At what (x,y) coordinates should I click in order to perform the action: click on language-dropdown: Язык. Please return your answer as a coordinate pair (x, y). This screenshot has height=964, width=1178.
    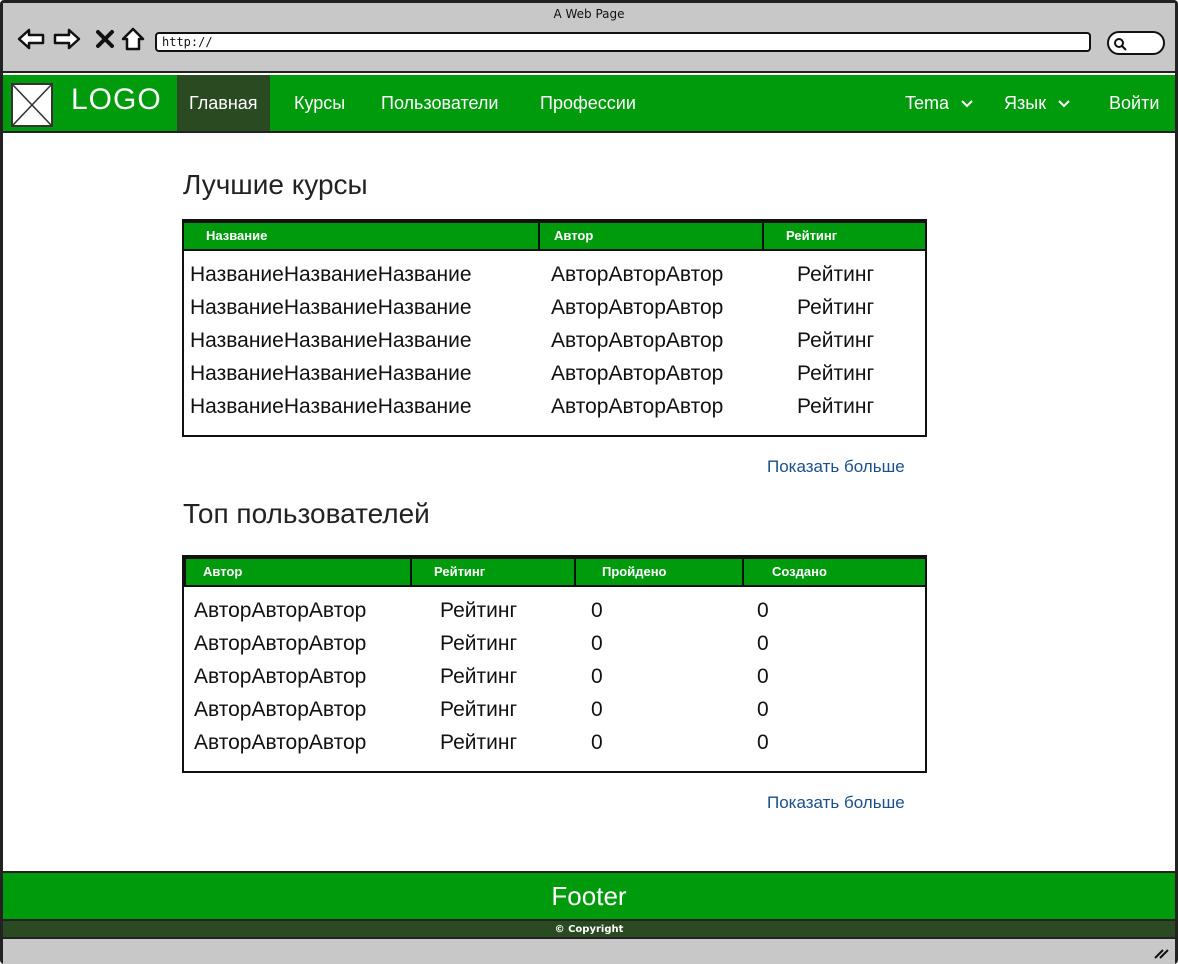
    Looking at the image, I should click on (1037, 103).